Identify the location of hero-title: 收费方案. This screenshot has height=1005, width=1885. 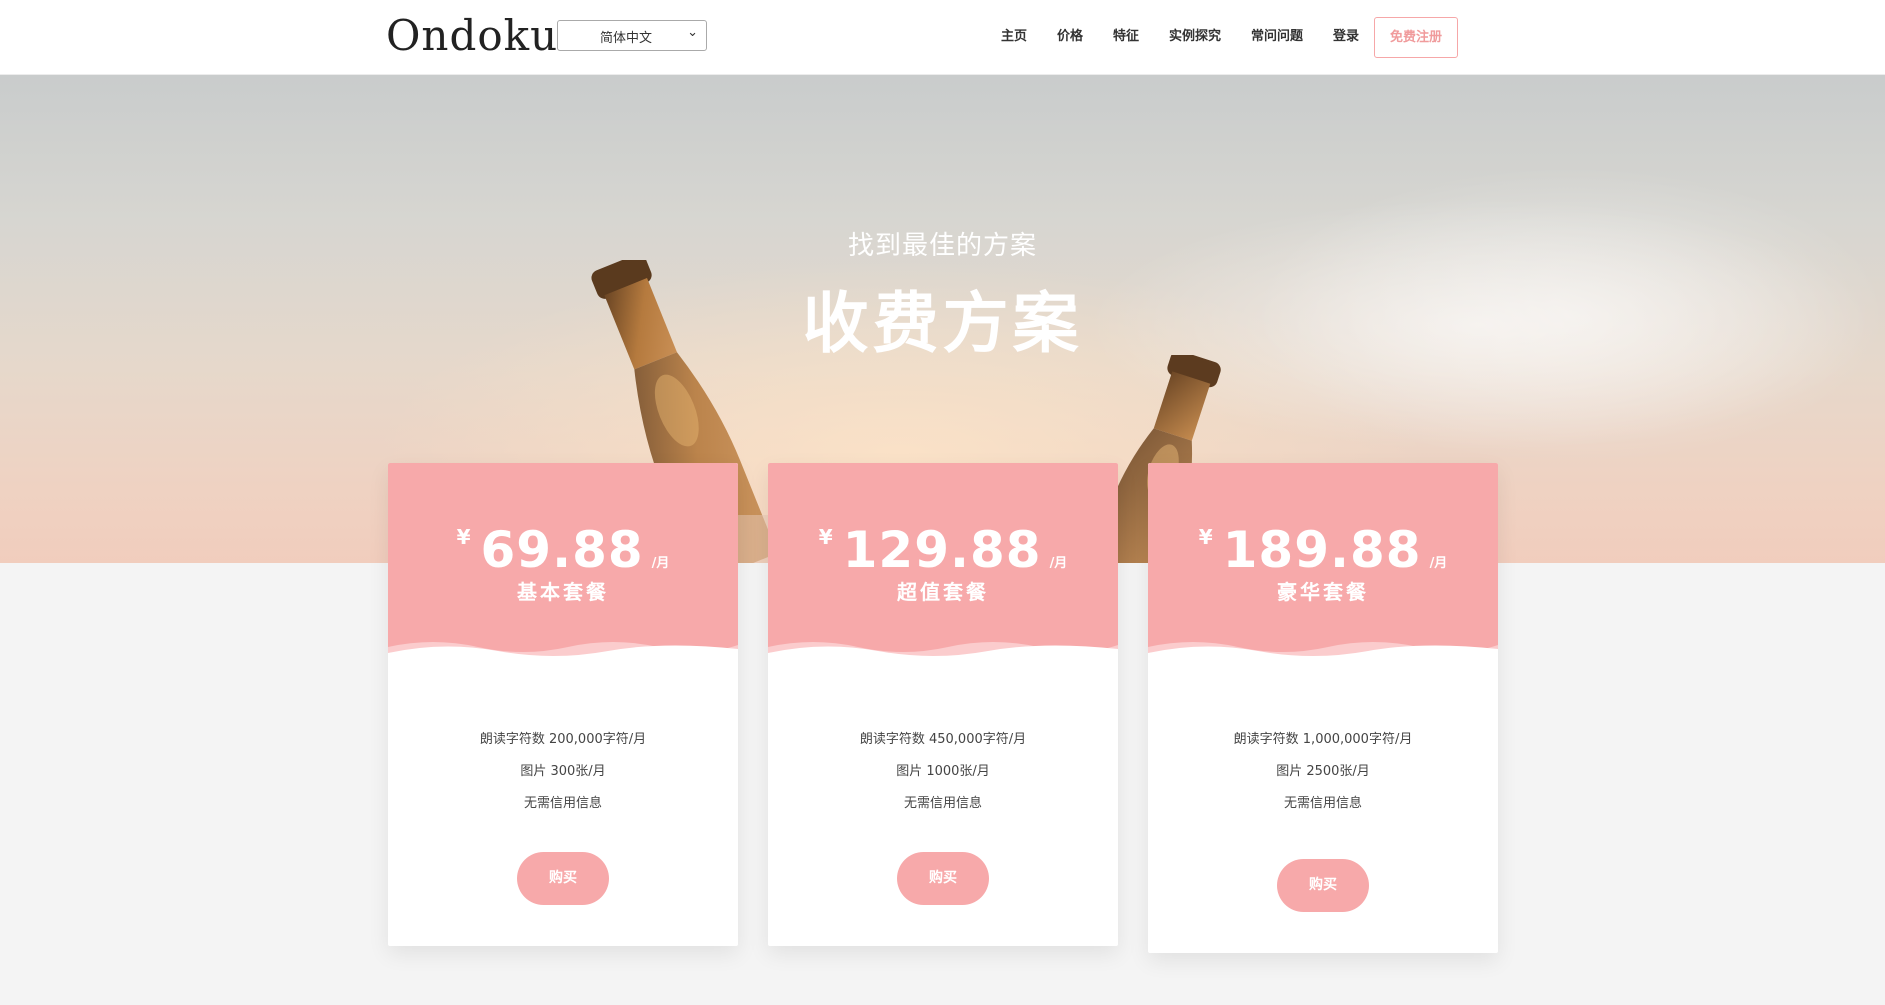
(942, 323).